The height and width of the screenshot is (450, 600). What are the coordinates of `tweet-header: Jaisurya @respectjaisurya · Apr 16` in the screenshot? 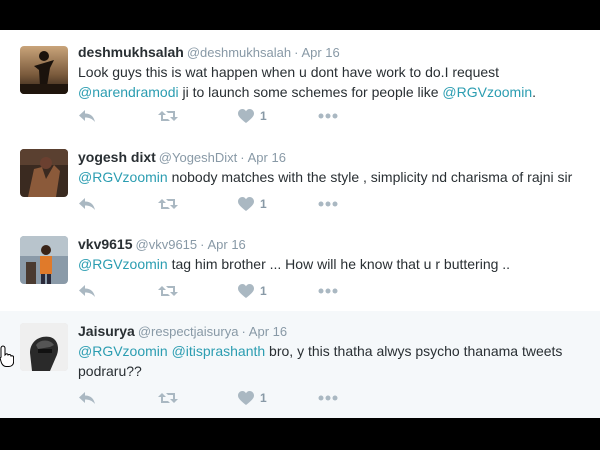 It's located at (183, 331).